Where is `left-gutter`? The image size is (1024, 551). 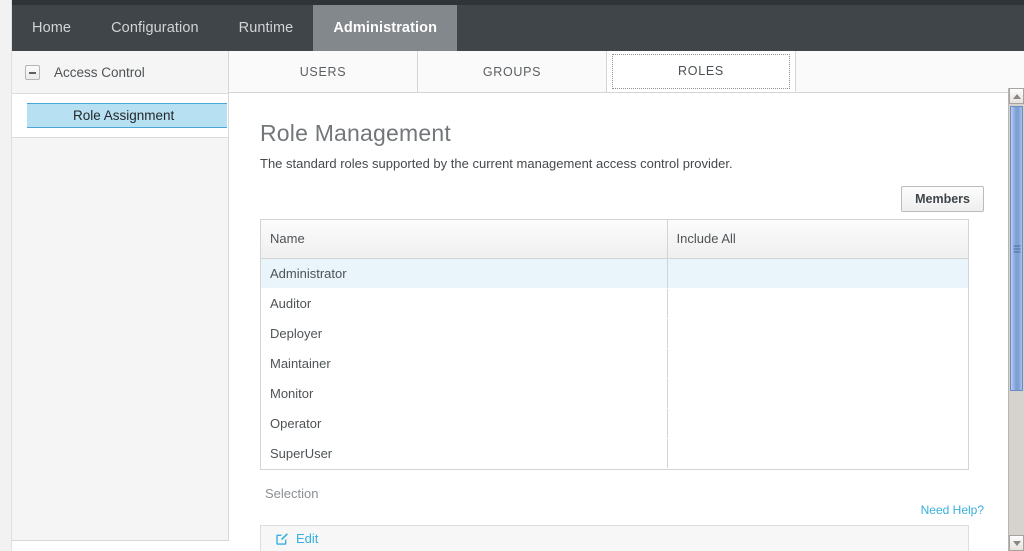
left-gutter is located at coordinates (6, 275).